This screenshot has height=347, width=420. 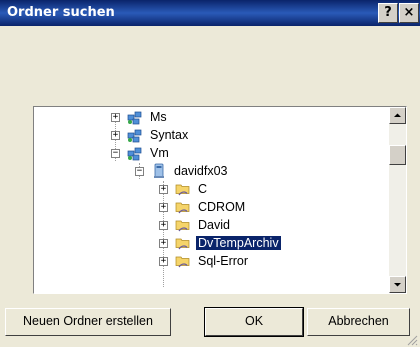 What do you see at coordinates (254, 322) in the screenshot?
I see `ok-button: OK` at bounding box center [254, 322].